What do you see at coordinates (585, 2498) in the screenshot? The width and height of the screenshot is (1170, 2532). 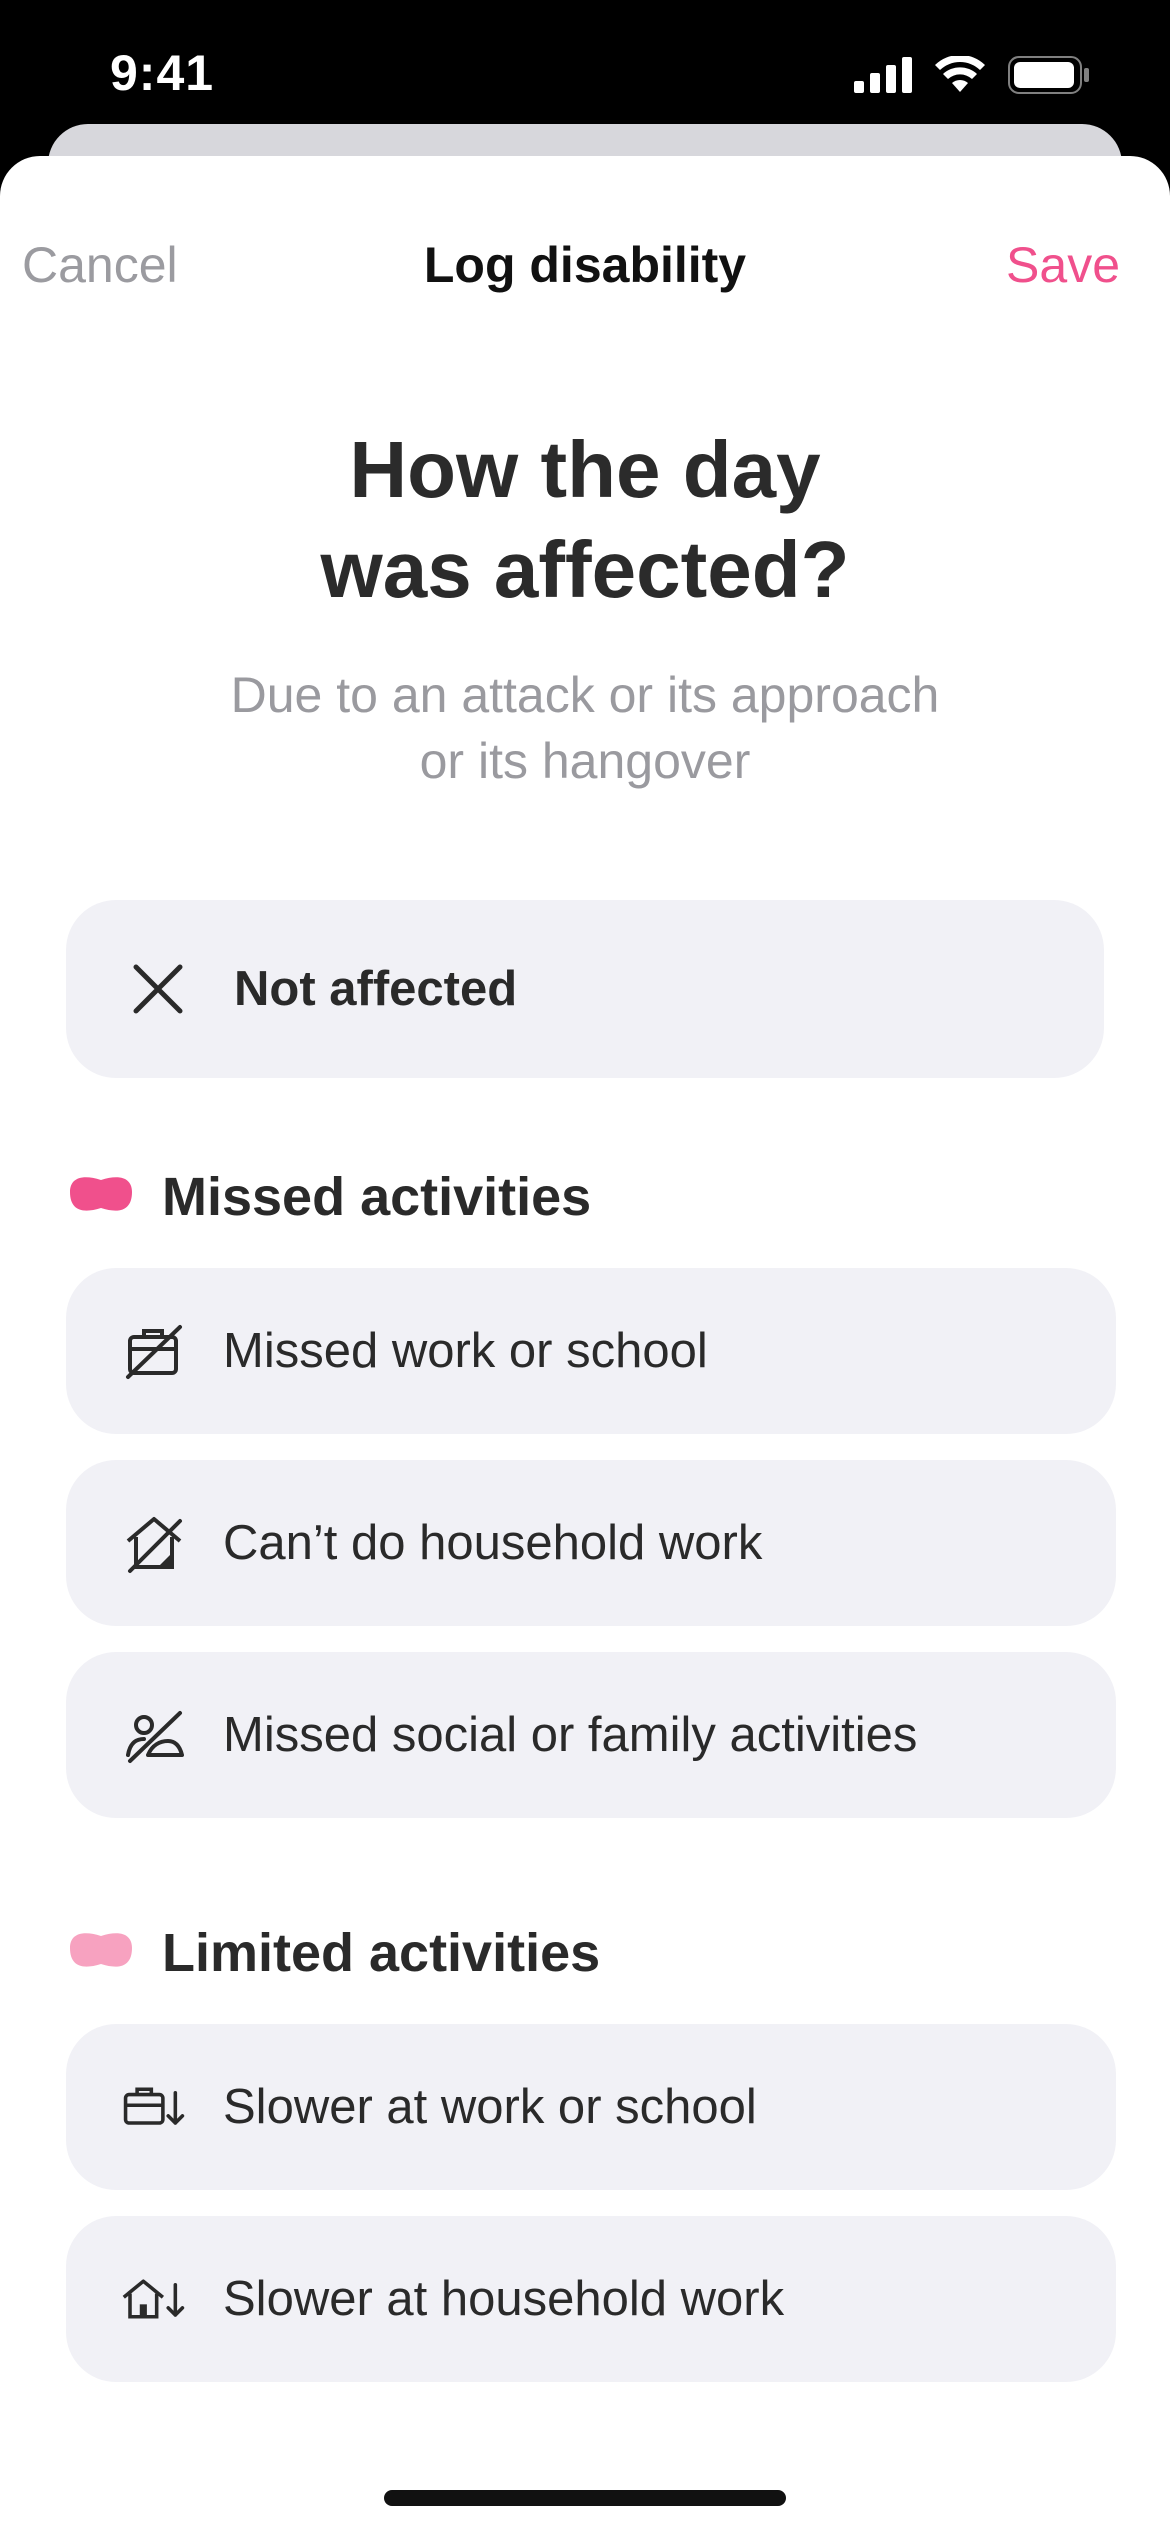 I see `home-indicator` at bounding box center [585, 2498].